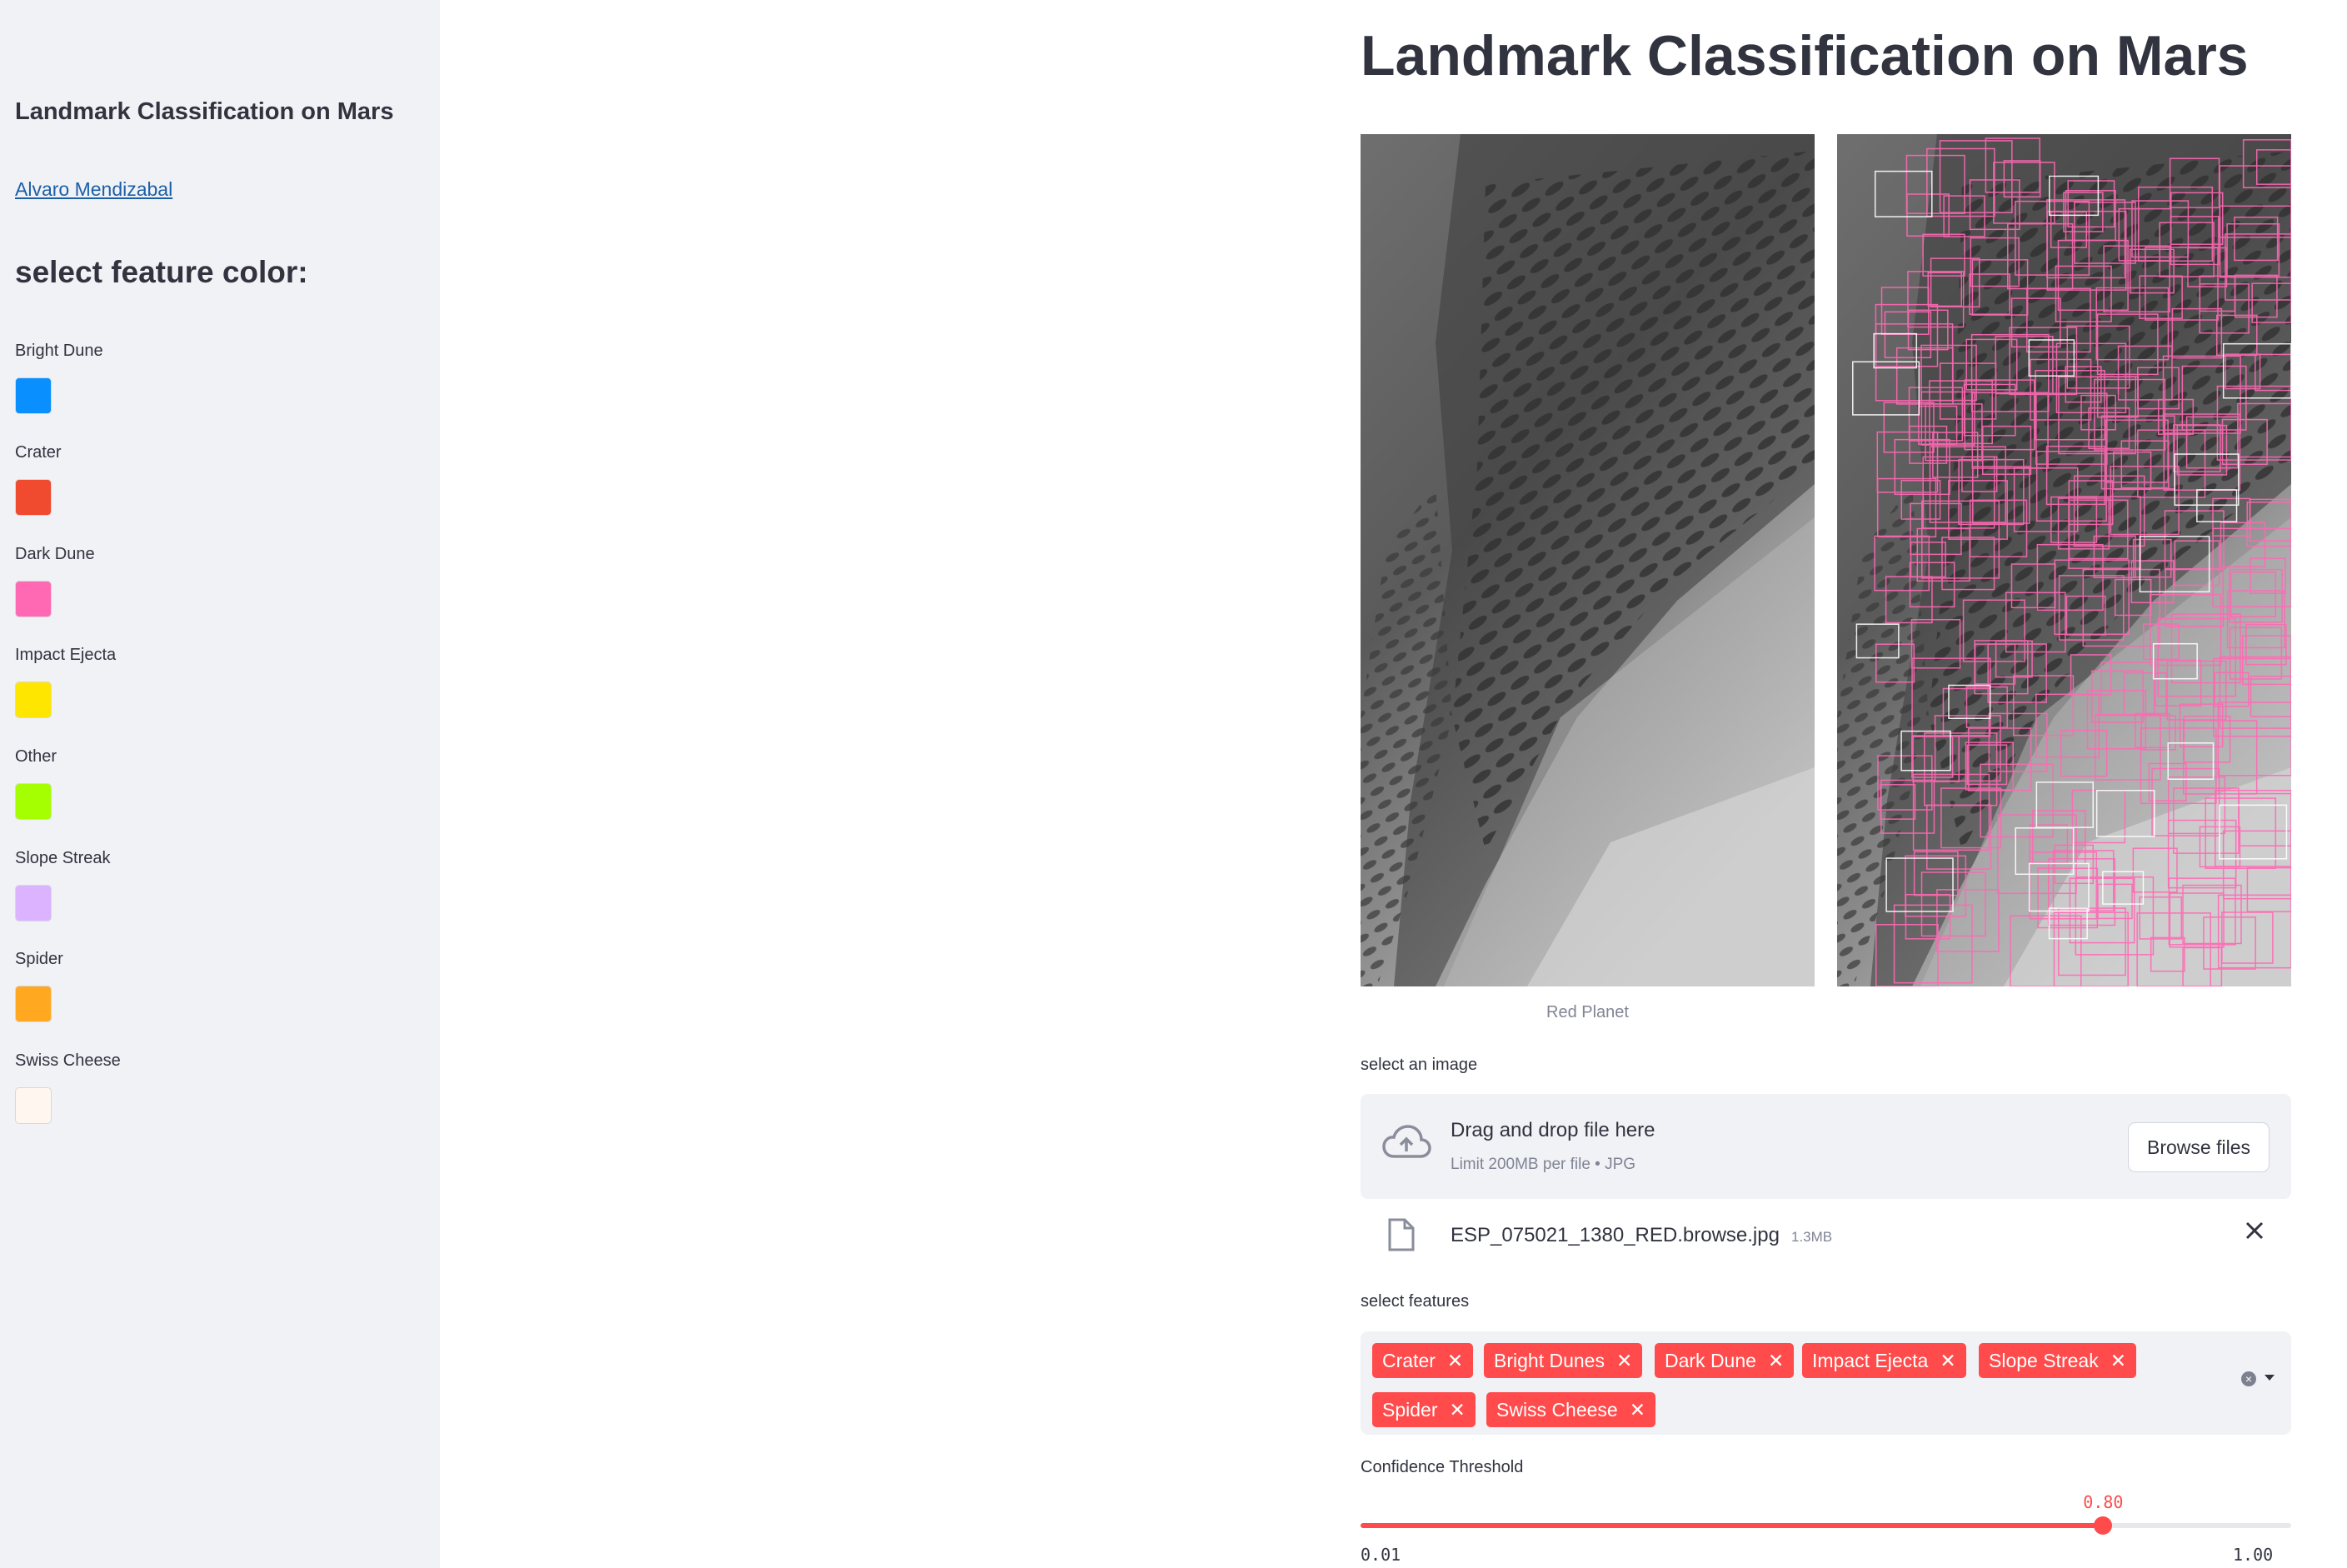 The image size is (2347, 1568). Describe the element at coordinates (2253, 1555) in the screenshot. I see `slider-max: 1.00` at that location.